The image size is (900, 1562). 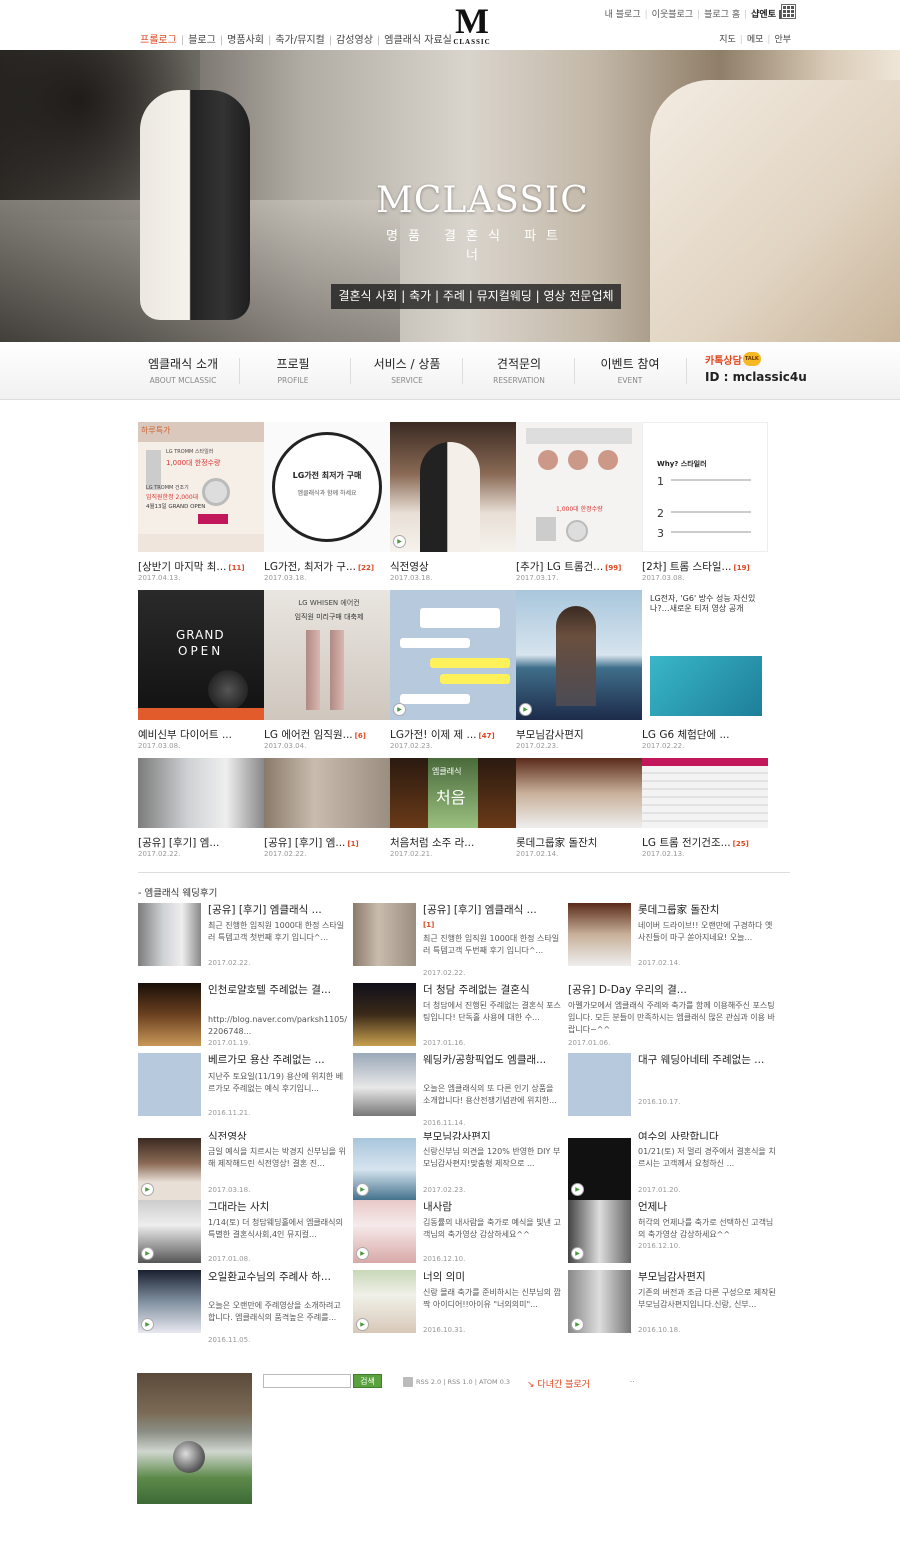 I want to click on post-date: 2017.01.20., so click(x=659, y=1190).